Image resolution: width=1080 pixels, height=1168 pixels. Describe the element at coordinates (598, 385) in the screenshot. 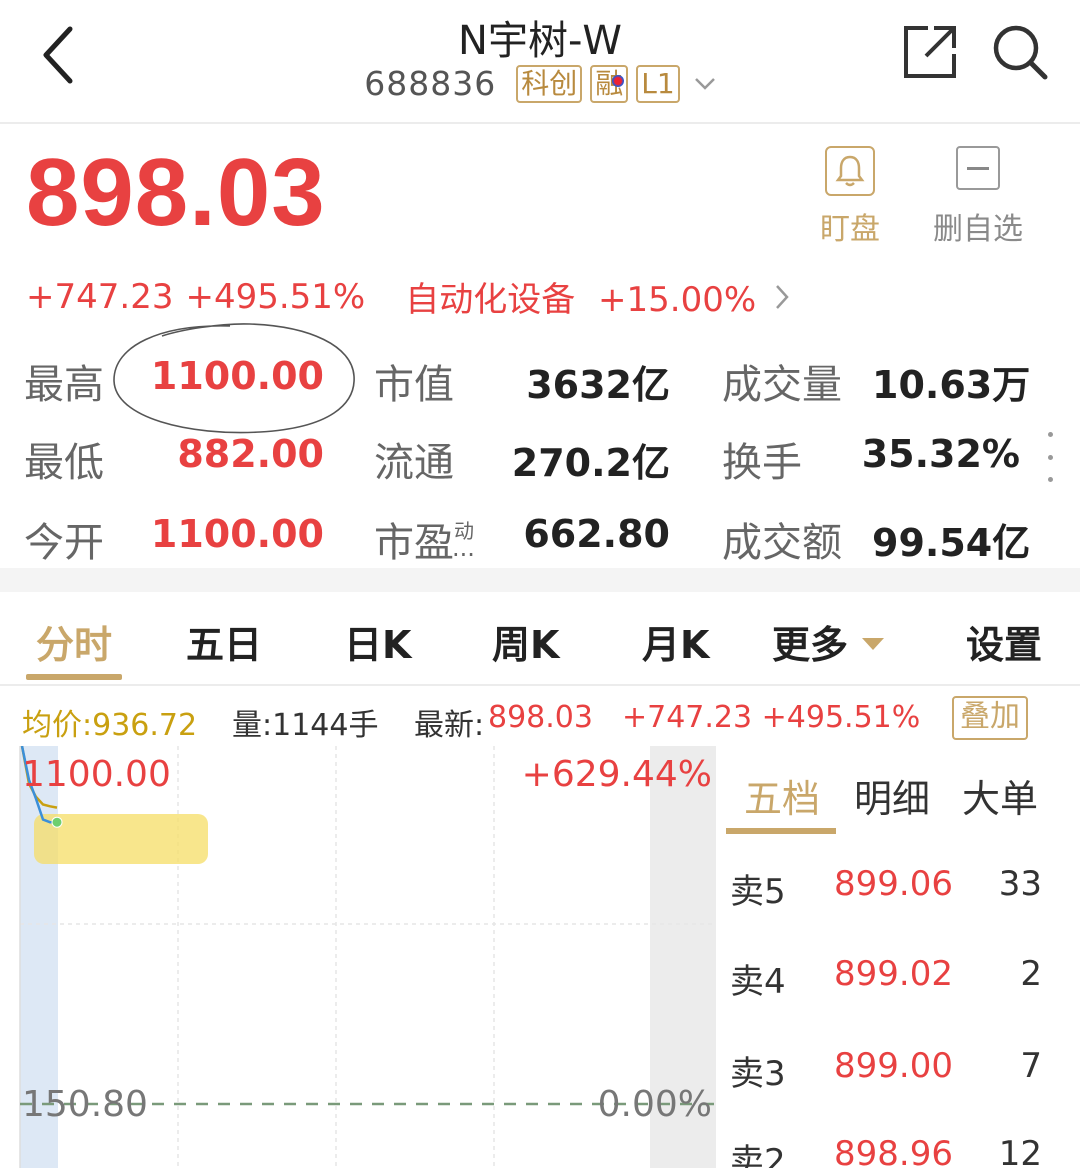

I see `mktcap-value: 3632亿` at that location.